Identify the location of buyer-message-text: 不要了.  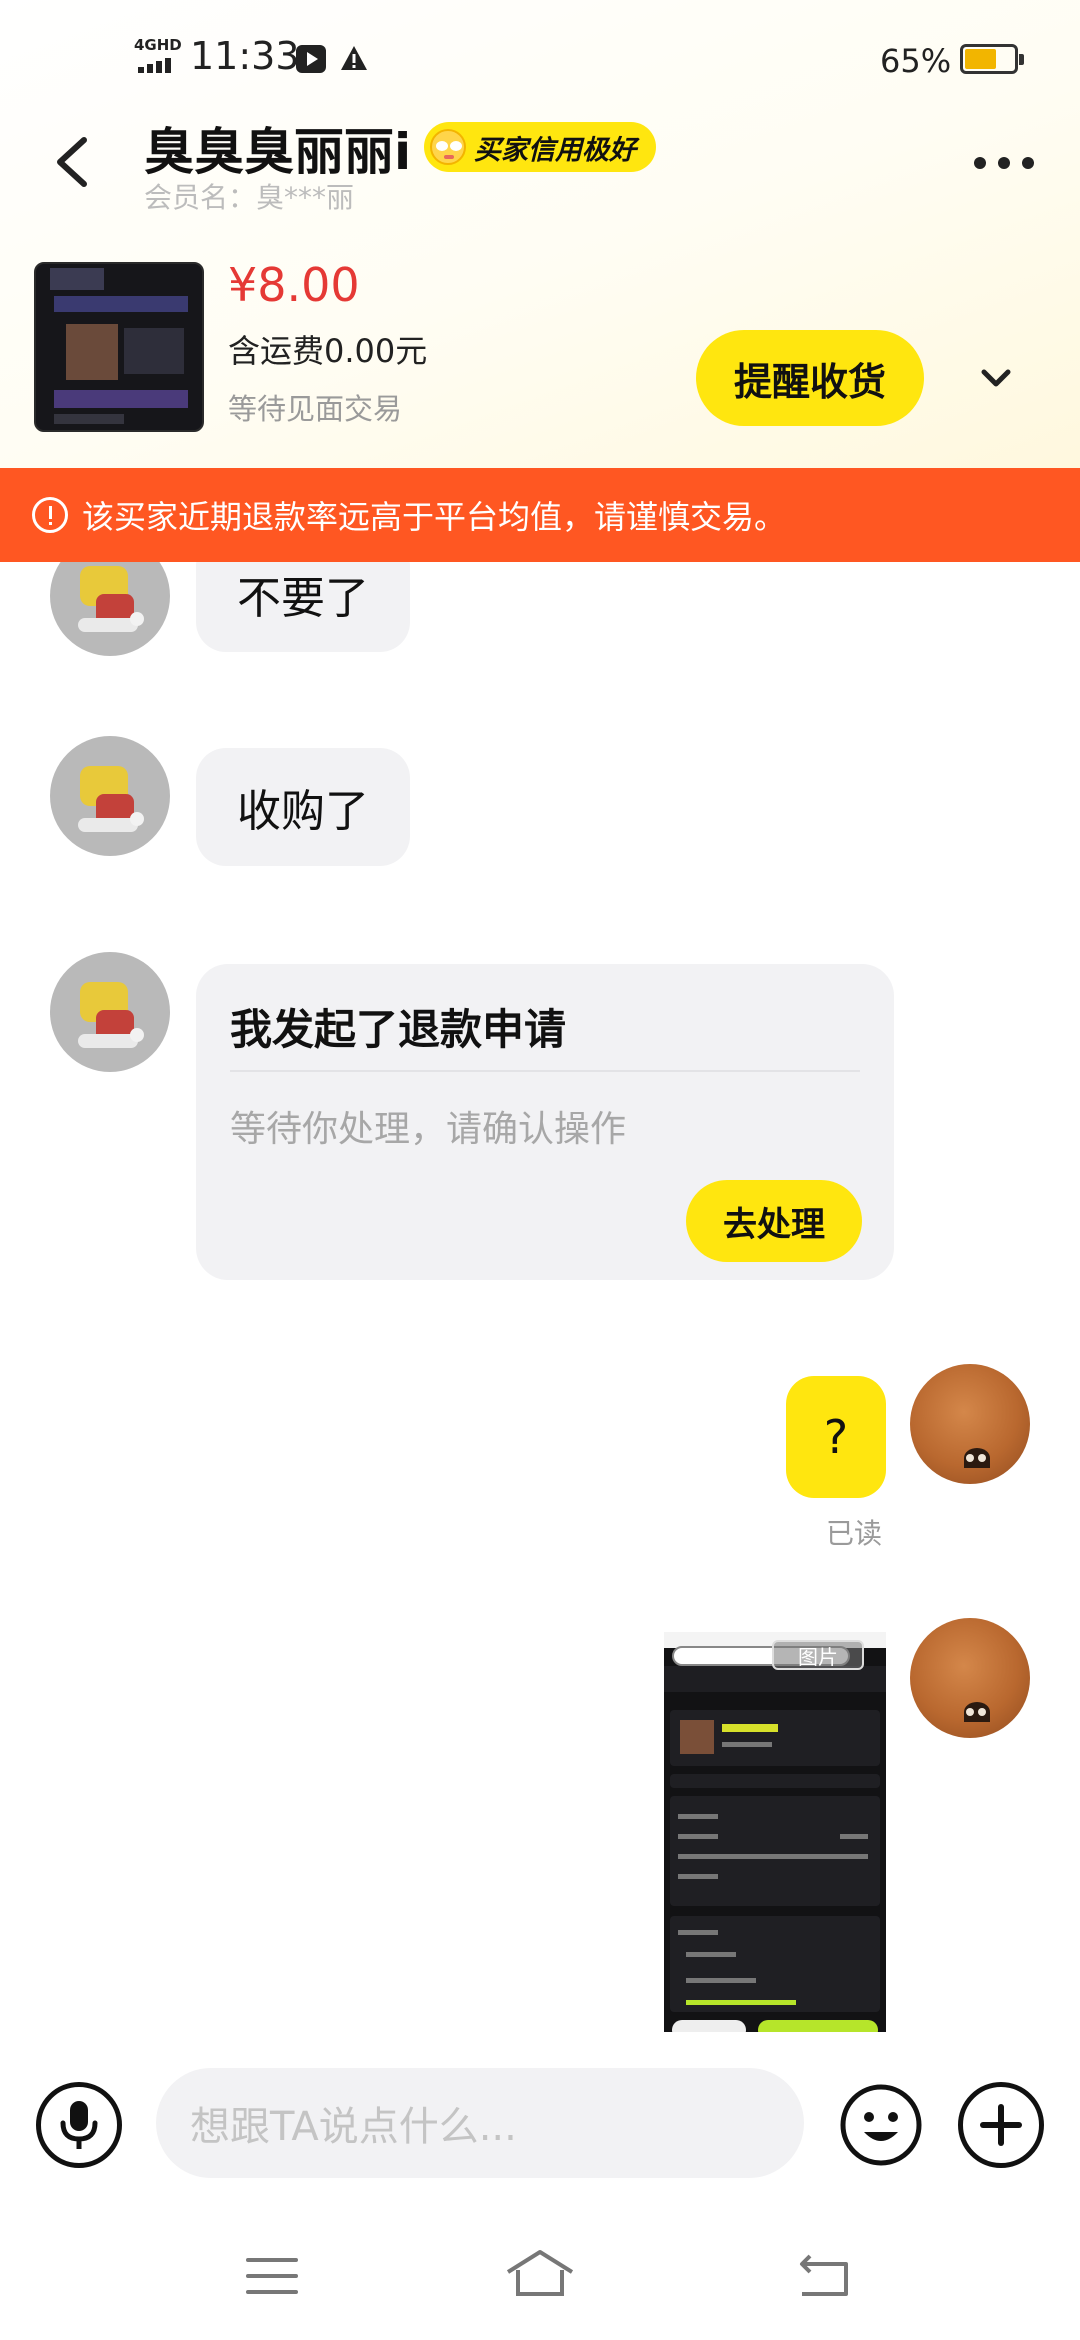
(303, 598).